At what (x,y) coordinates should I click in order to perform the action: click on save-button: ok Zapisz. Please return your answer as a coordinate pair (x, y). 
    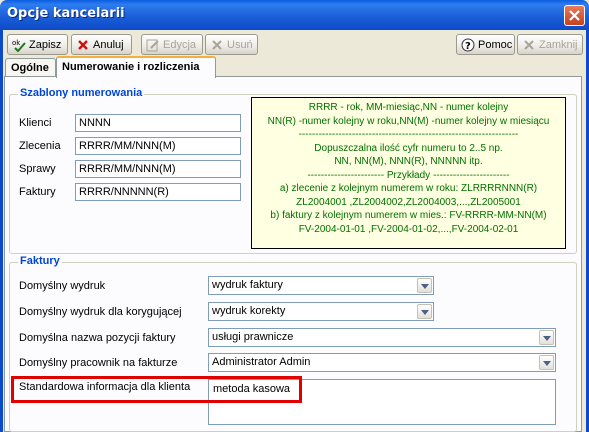
    Looking at the image, I should click on (37, 44).